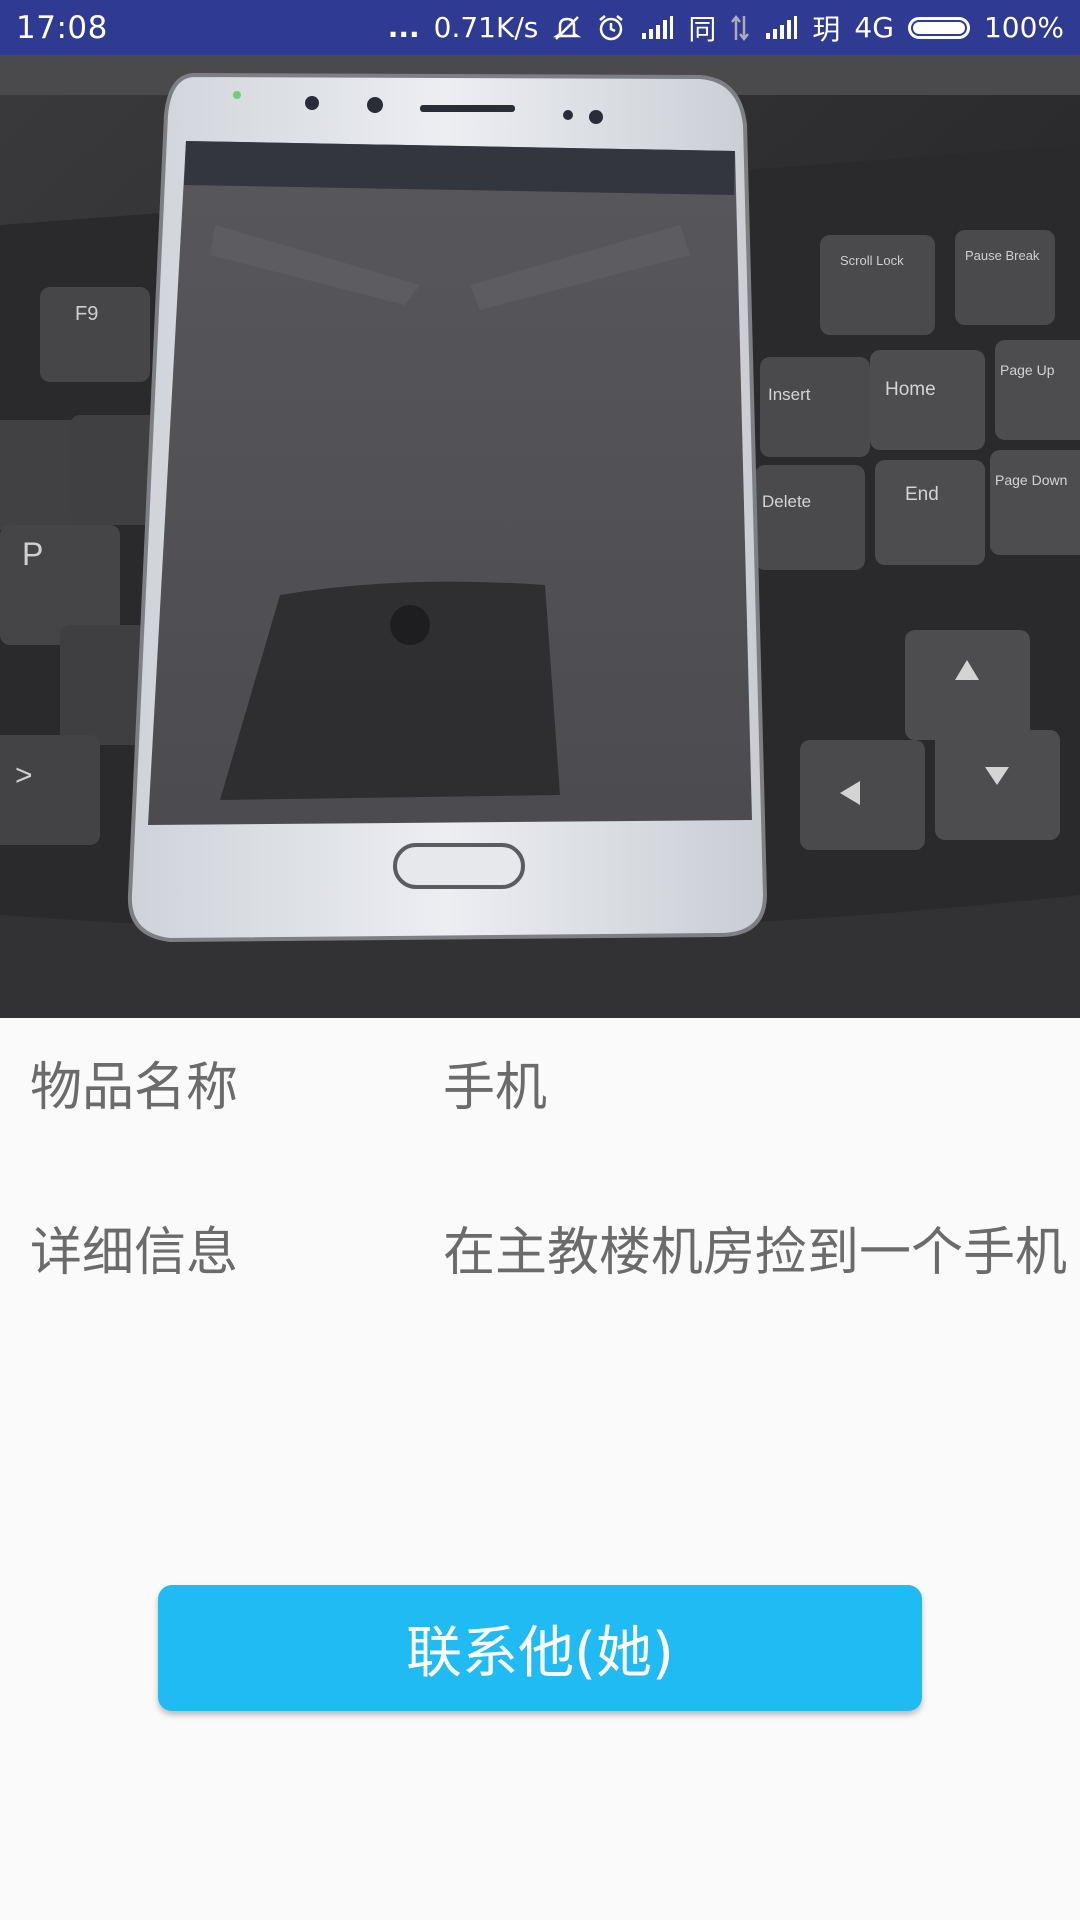  What do you see at coordinates (62, 27) in the screenshot?
I see `status-time: 17:08` at bounding box center [62, 27].